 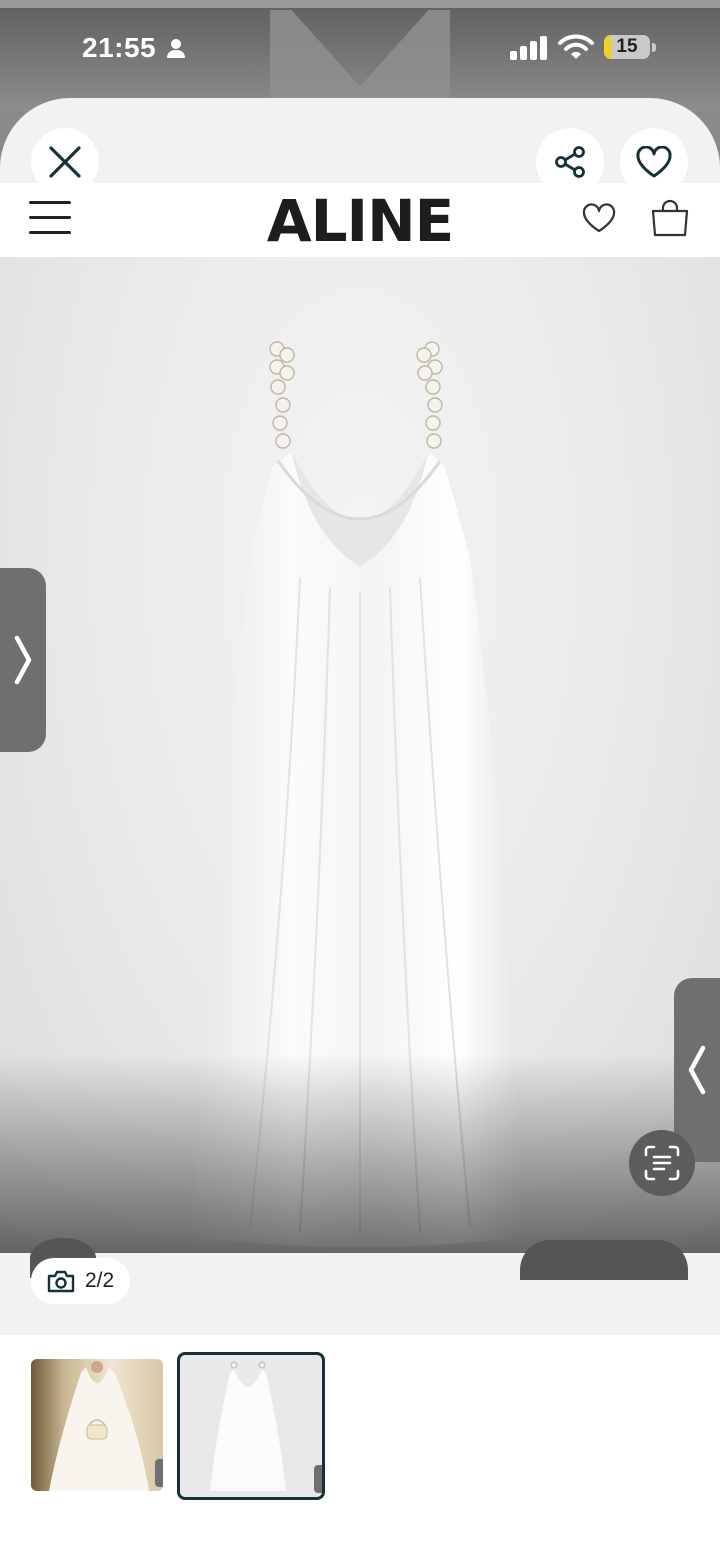 I want to click on thumbnail-1-image, so click(x=99, y=1426).